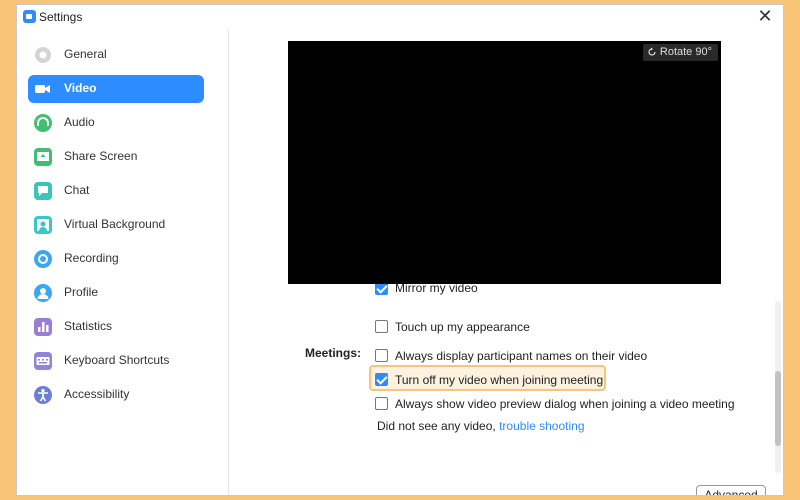  What do you see at coordinates (116, 191) in the screenshot?
I see `sidebar-item-chat: Chat` at bounding box center [116, 191].